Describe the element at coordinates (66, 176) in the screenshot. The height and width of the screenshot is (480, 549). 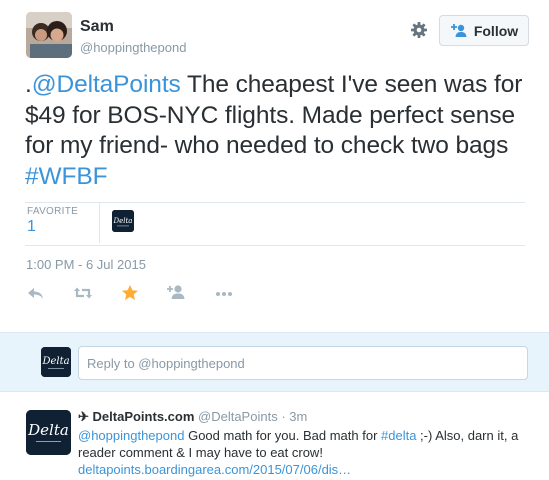
I see `hashtag-link: #WFBF` at that location.